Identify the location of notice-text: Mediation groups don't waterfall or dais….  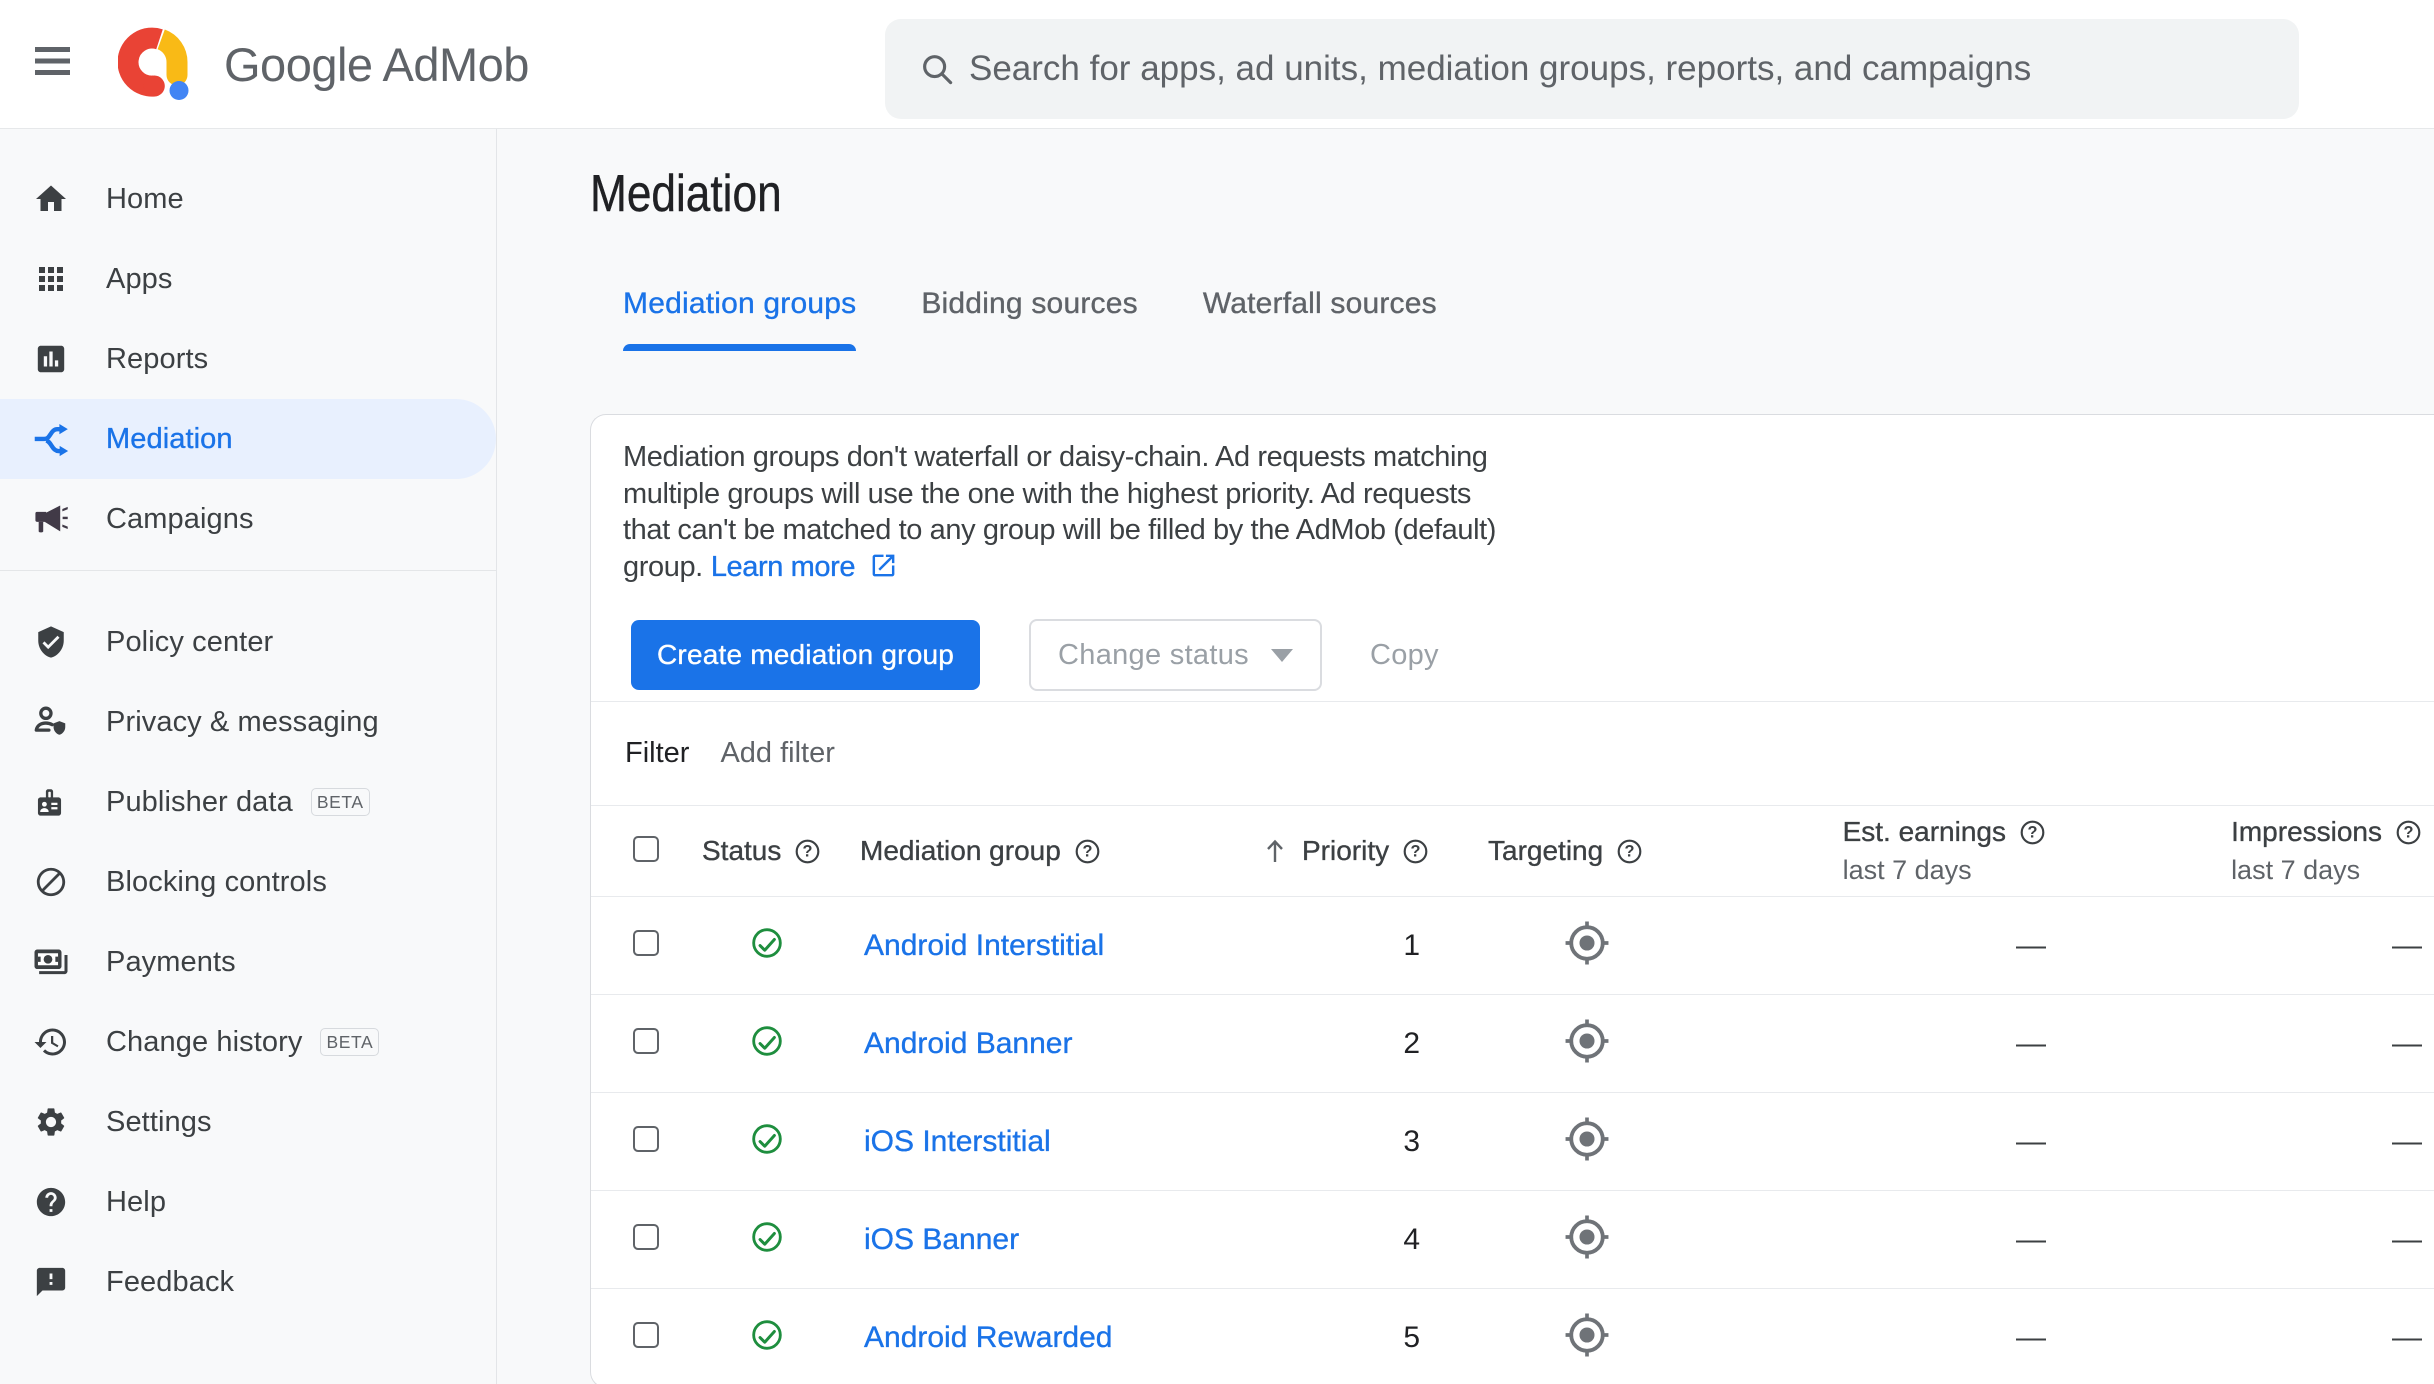
(1512, 502).